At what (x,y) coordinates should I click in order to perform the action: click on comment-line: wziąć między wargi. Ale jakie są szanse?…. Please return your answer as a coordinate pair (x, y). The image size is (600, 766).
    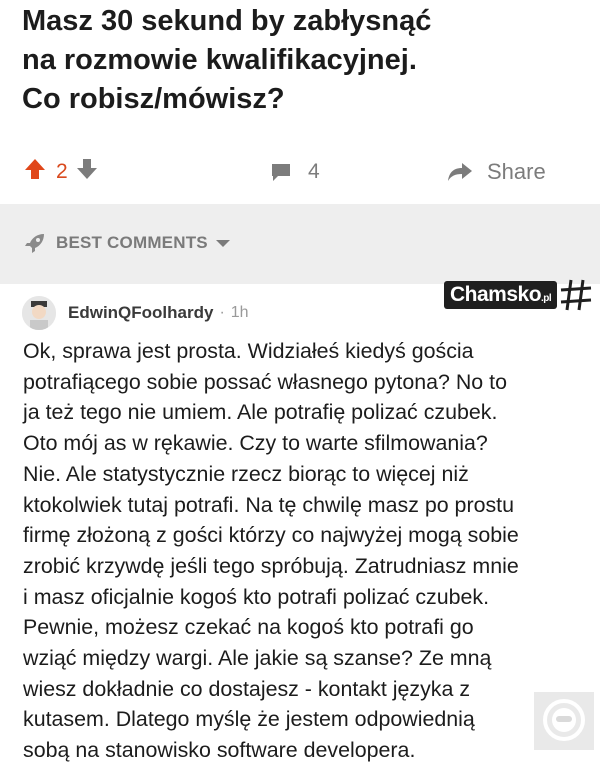
    Looking at the image, I should click on (257, 658).